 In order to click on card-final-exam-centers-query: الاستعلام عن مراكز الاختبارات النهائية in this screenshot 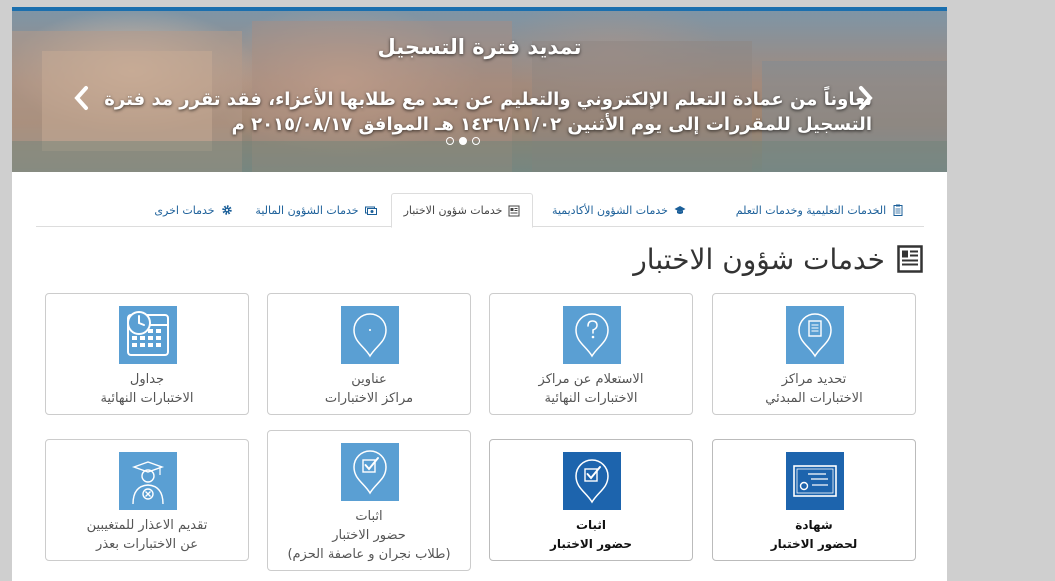, I will do `click(591, 354)`.